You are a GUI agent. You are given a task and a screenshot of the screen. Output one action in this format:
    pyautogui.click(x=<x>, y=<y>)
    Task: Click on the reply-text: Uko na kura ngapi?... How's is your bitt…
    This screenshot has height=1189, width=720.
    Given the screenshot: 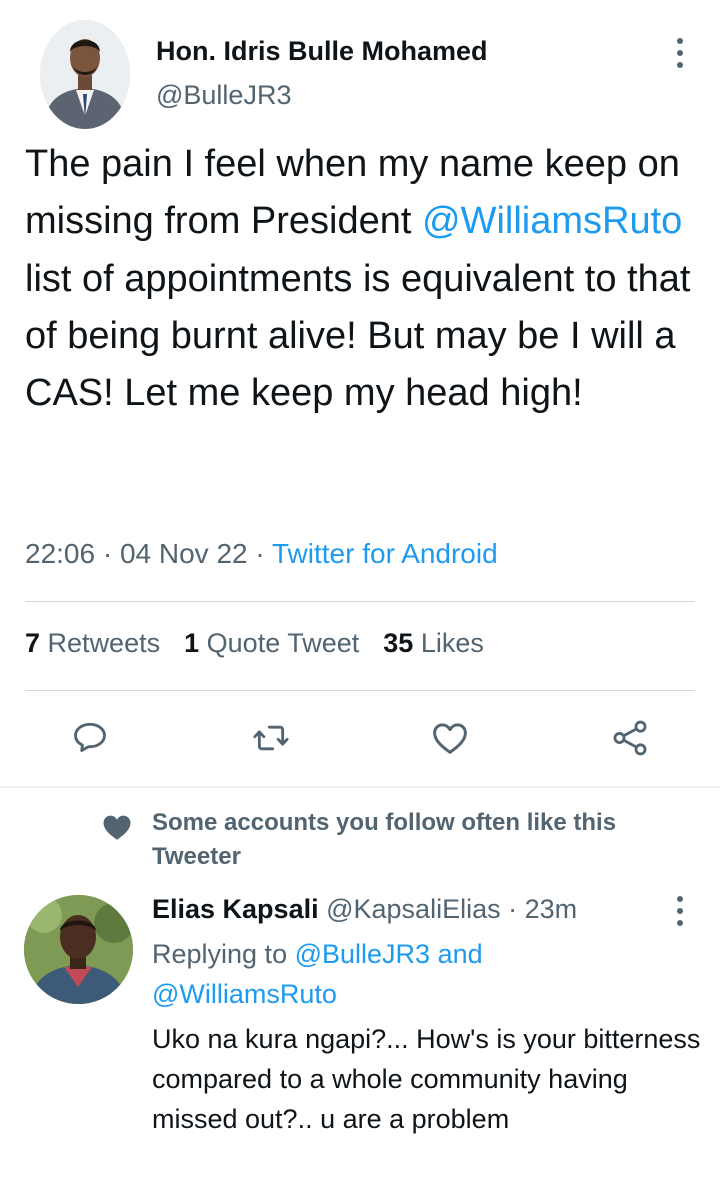 What is the action you would take?
    pyautogui.click(x=426, y=1079)
    